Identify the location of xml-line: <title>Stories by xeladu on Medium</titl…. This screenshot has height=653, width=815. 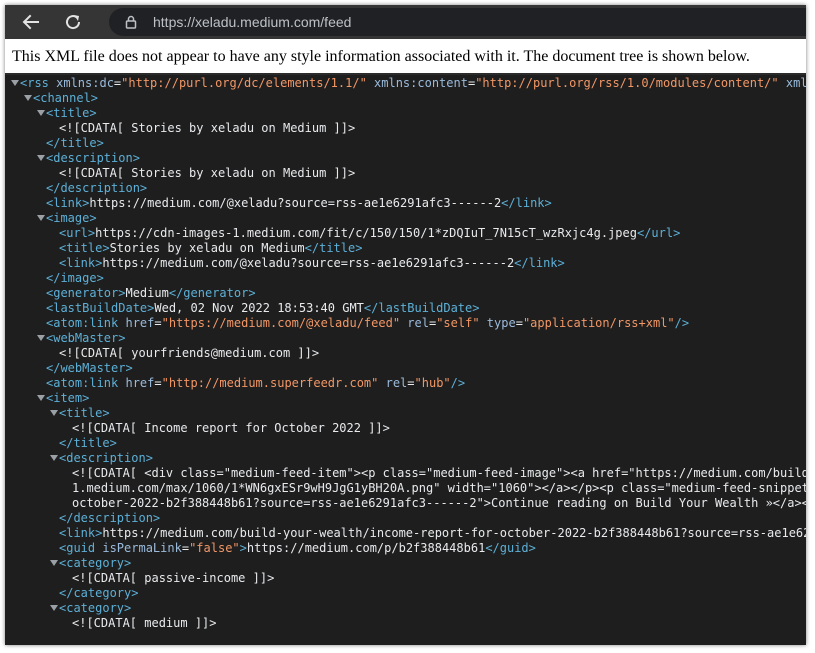
(405, 248).